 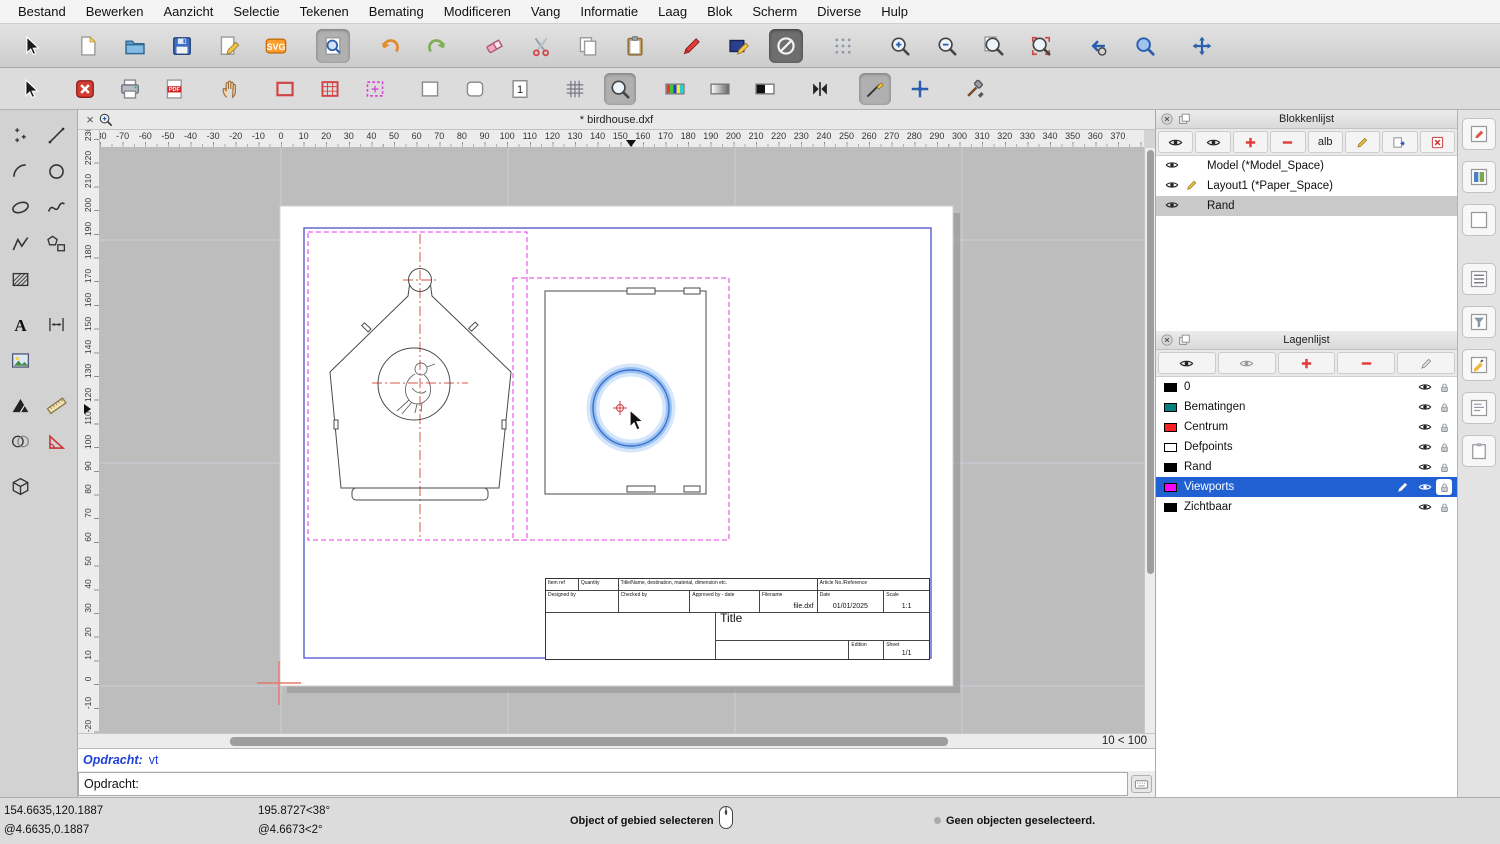 What do you see at coordinates (20, 441) in the screenshot?
I see `divide-tool-button` at bounding box center [20, 441].